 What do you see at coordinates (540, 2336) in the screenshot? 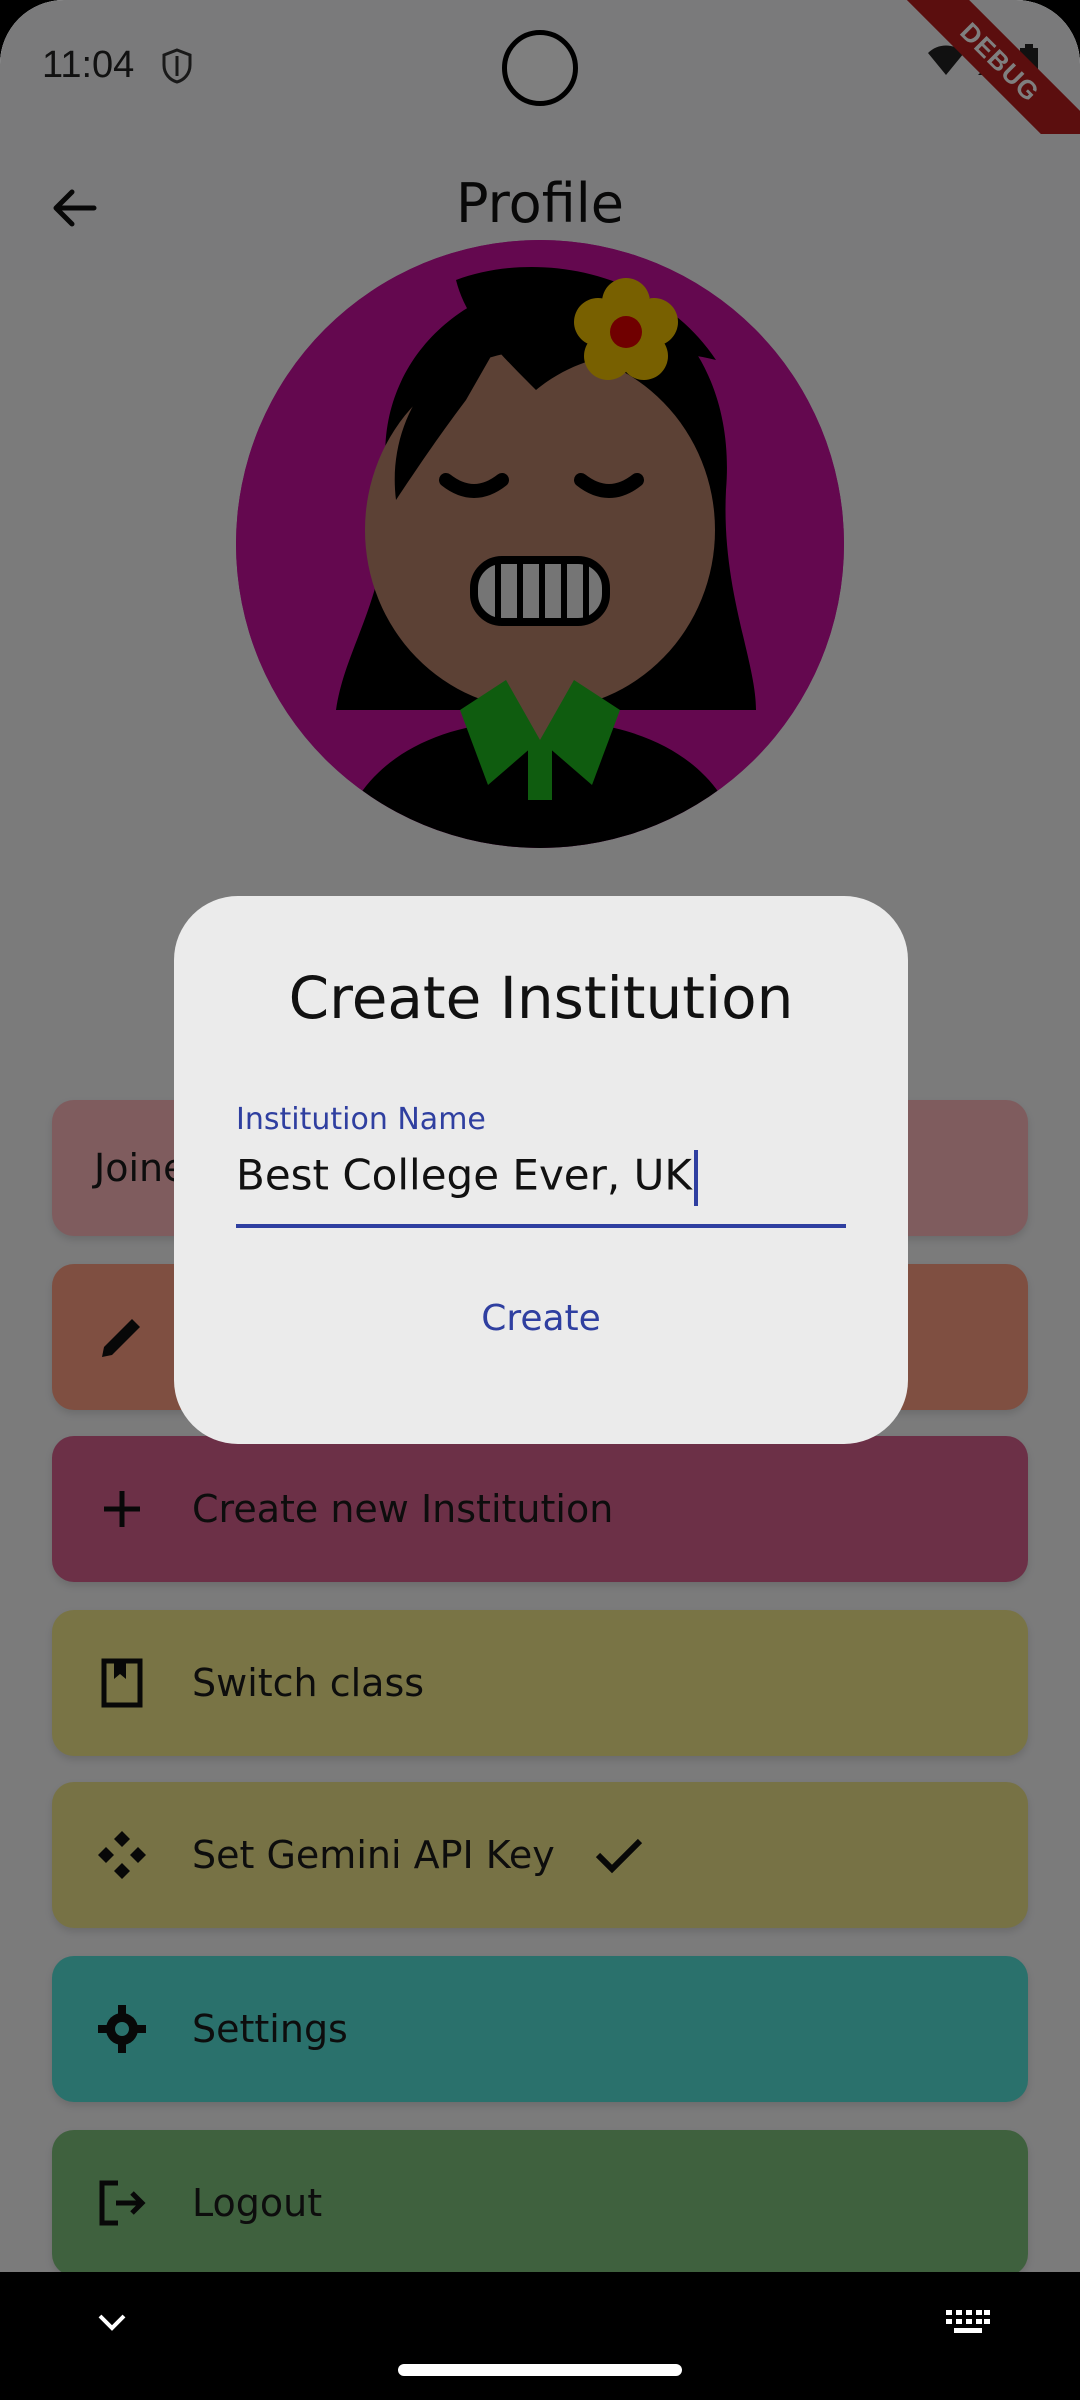
I see `navigation-bar` at bounding box center [540, 2336].